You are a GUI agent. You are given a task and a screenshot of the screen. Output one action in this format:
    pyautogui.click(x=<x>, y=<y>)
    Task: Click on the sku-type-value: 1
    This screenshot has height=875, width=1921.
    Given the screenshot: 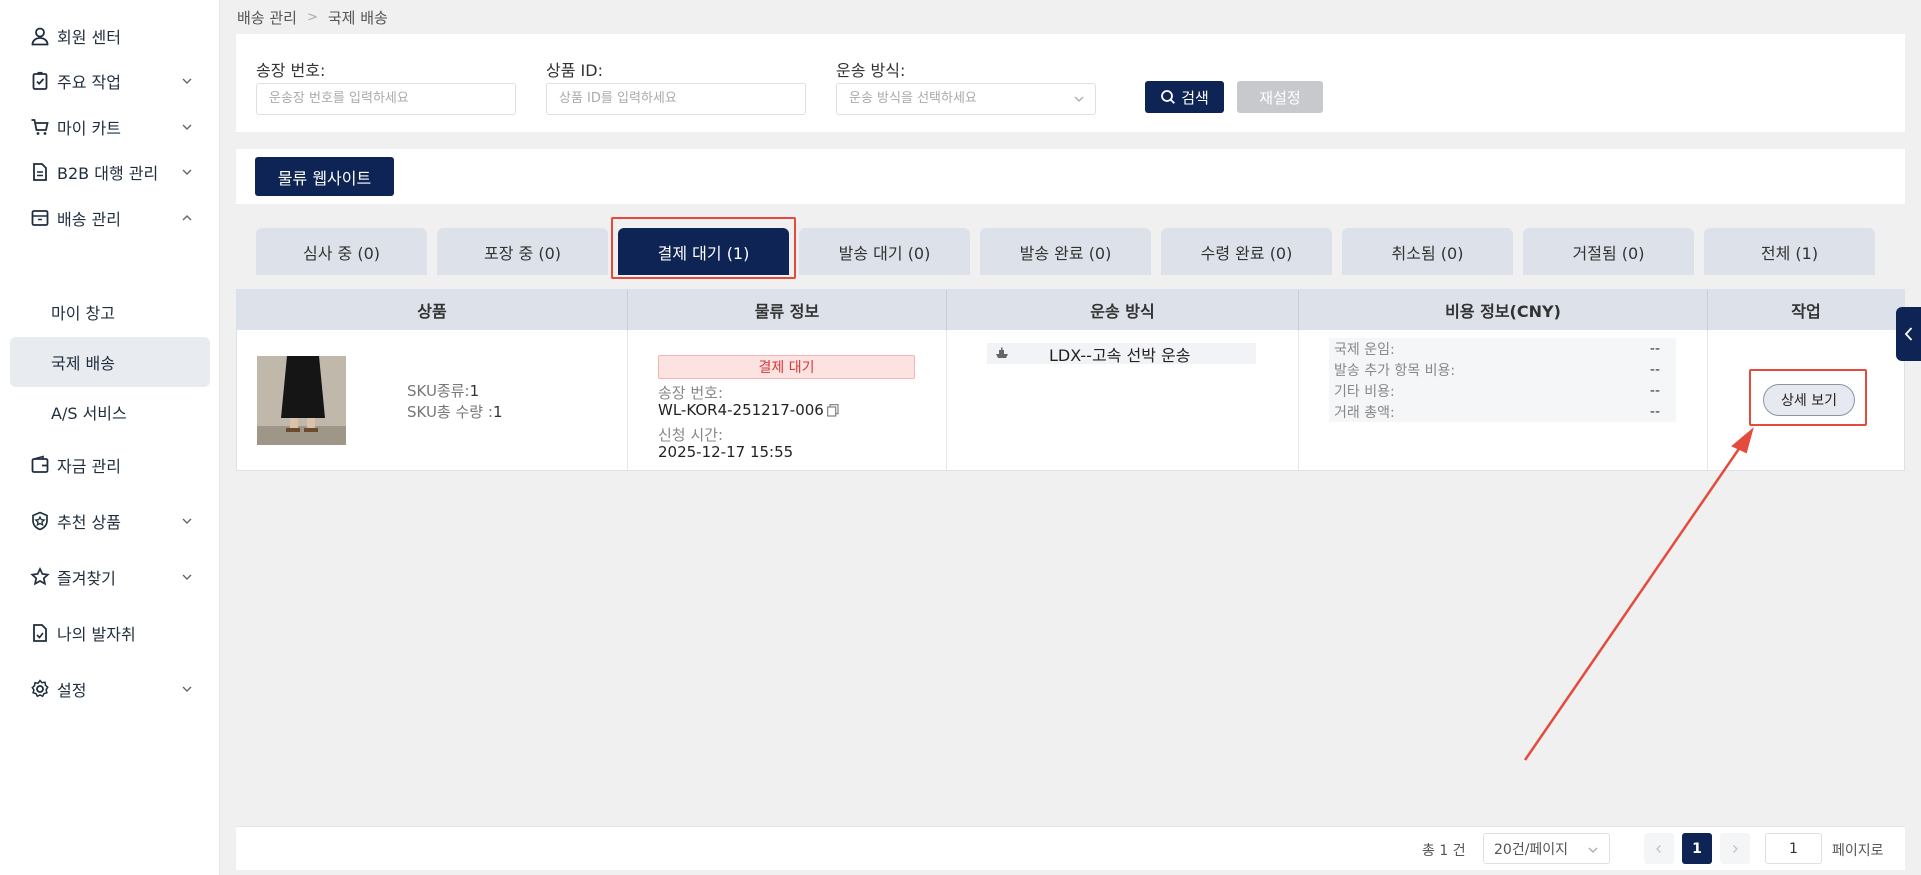 What is the action you would take?
    pyautogui.click(x=474, y=391)
    